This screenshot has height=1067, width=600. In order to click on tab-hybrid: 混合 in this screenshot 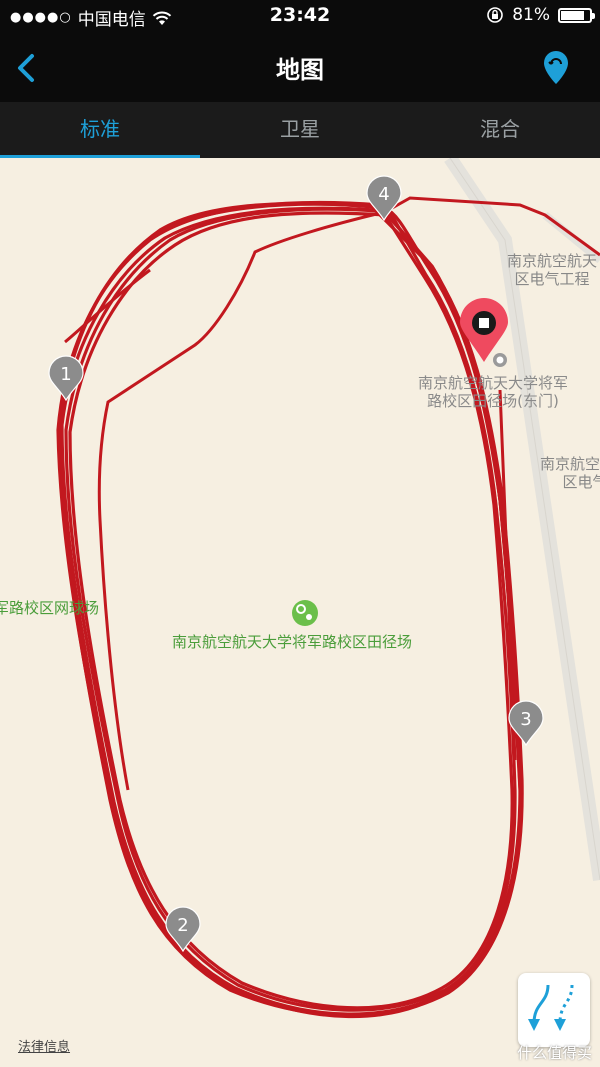, I will do `click(500, 130)`.